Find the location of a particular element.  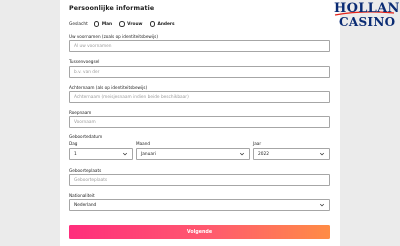

day-select: 1 is located at coordinates (101, 154).